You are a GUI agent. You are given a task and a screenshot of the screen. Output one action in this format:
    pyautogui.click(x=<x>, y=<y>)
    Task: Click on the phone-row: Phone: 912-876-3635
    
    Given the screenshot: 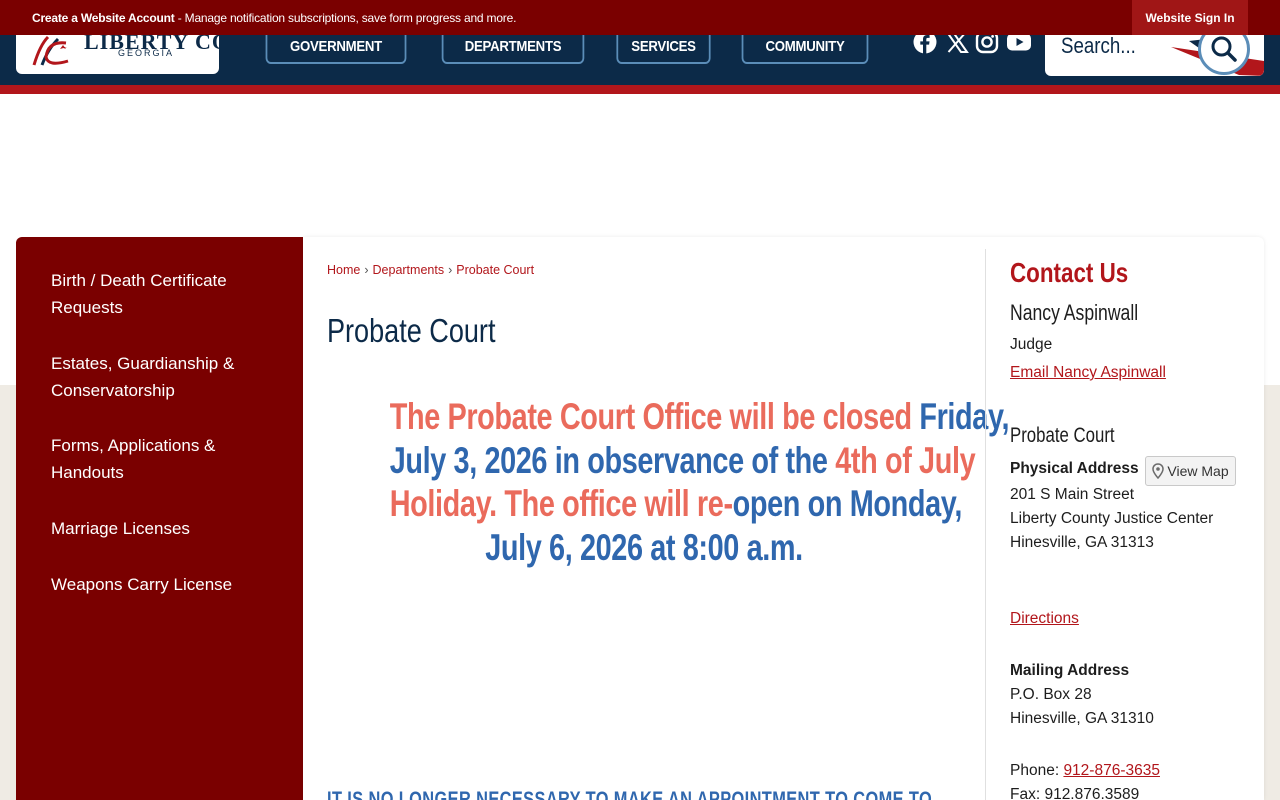 What is the action you would take?
    pyautogui.click(x=1085, y=771)
    